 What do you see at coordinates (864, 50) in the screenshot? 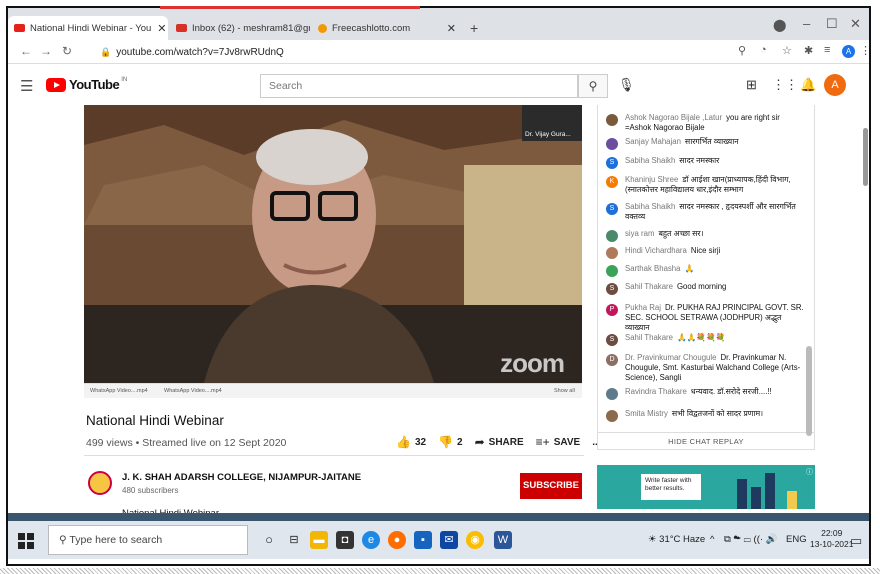
I see `browser-menu-icon: ⋮` at bounding box center [864, 50].